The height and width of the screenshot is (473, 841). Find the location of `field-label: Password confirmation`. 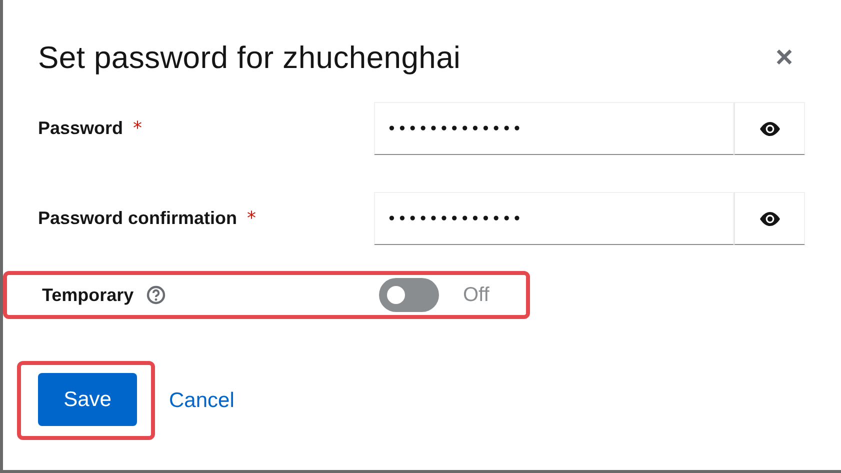

field-label: Password confirmation is located at coordinates (138, 218).